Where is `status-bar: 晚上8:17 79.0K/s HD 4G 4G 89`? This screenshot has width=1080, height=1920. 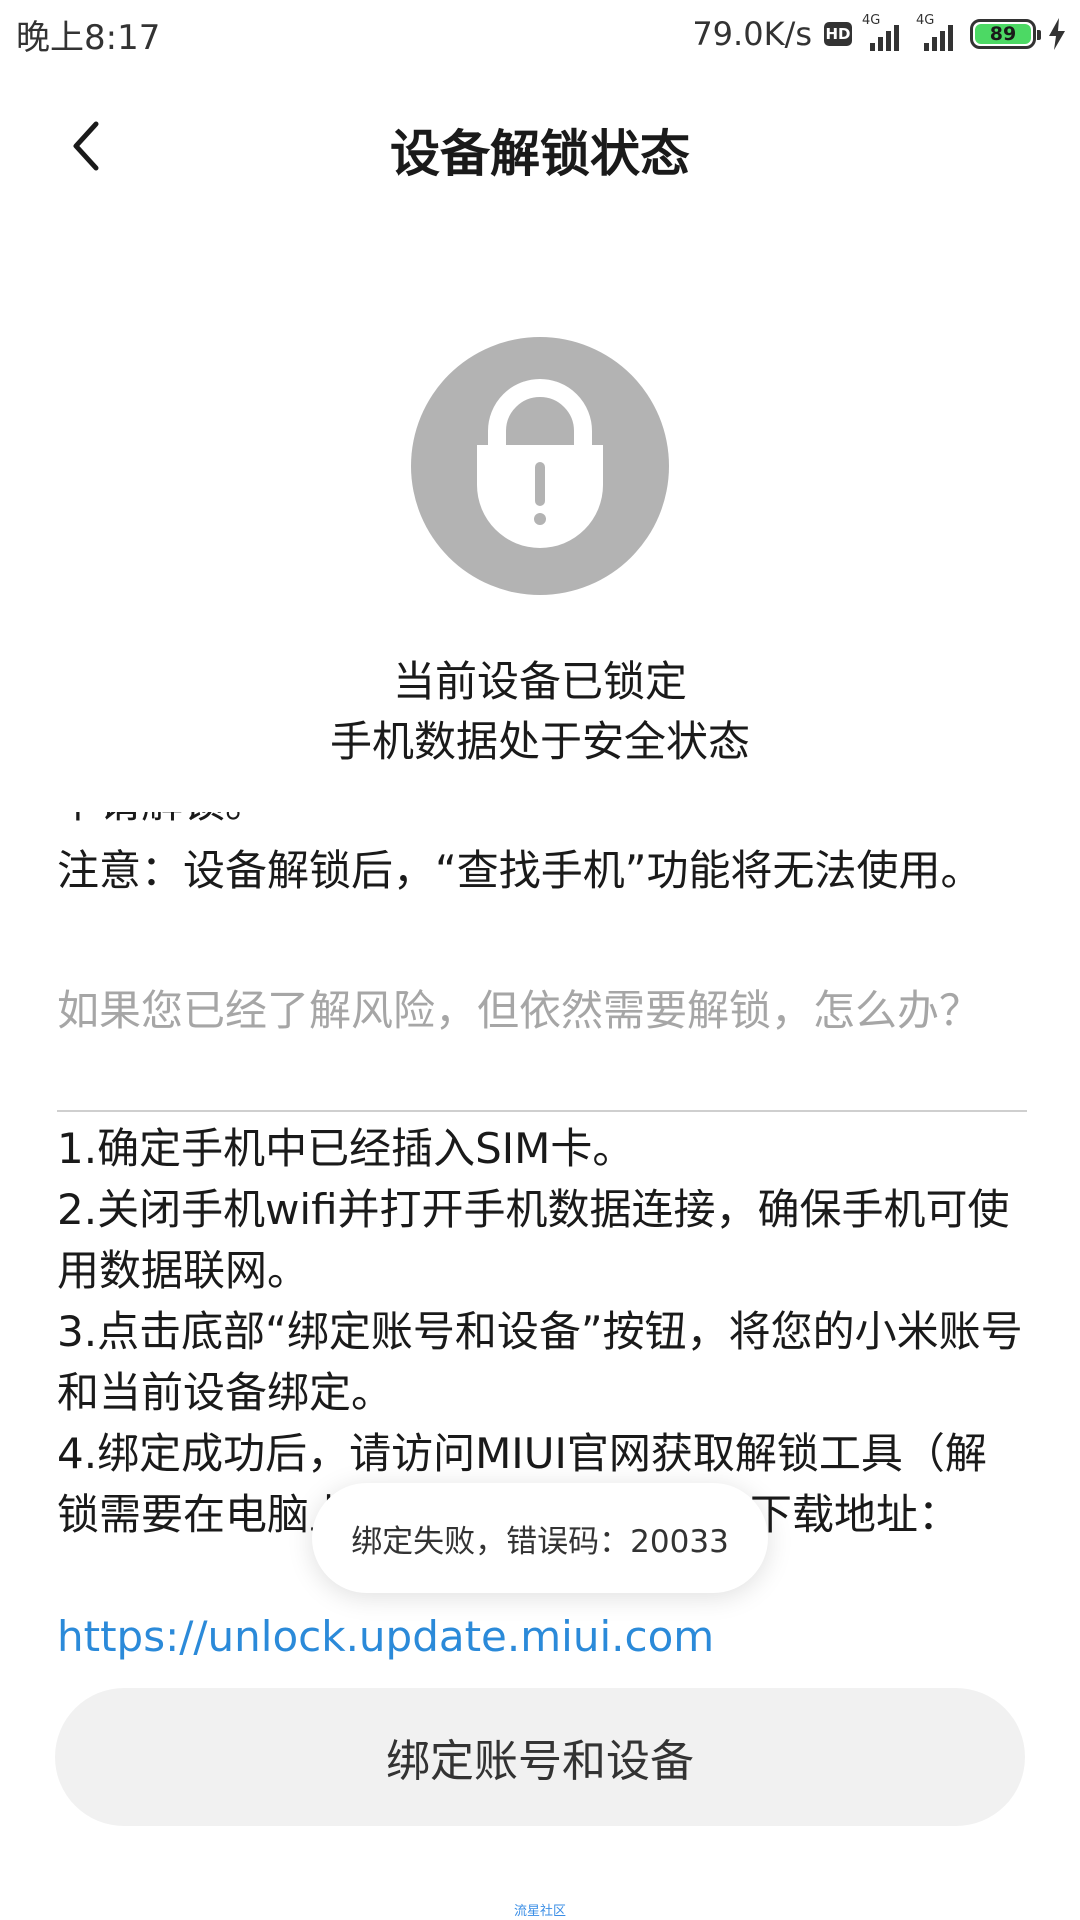 status-bar: 晚上8:17 79.0K/s HD 4G 4G 89 is located at coordinates (540, 33).